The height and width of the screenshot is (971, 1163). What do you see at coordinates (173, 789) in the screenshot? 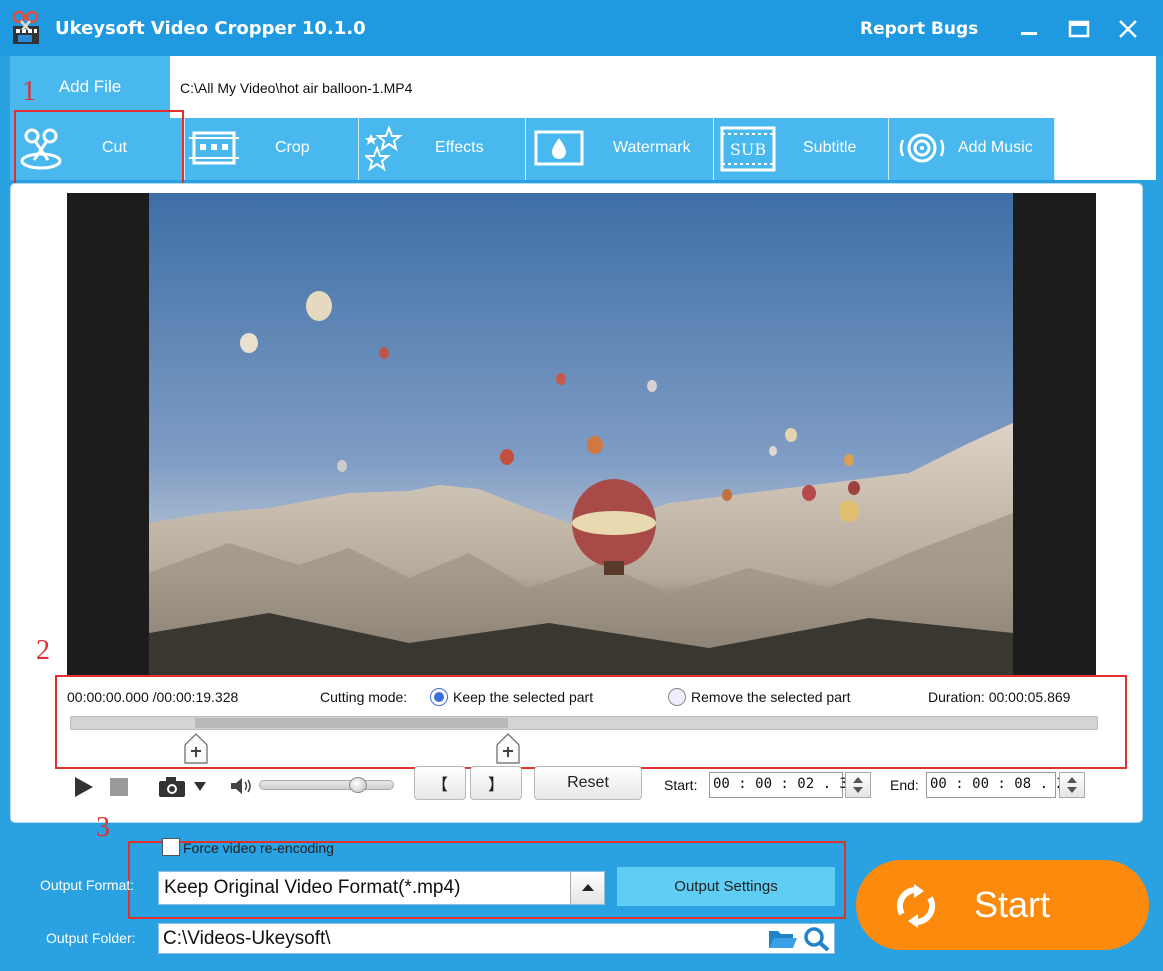
I see `snapshot-camera-icon` at bounding box center [173, 789].